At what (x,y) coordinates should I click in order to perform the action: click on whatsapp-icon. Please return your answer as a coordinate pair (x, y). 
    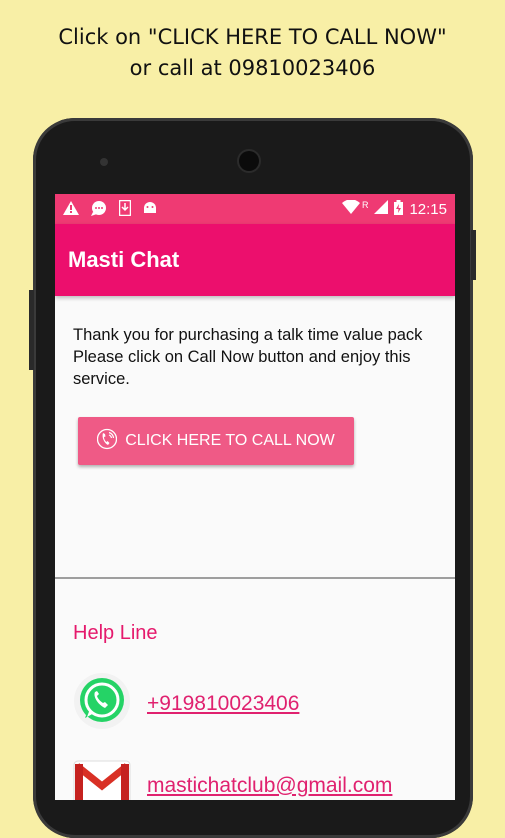
    Looking at the image, I should click on (102, 703).